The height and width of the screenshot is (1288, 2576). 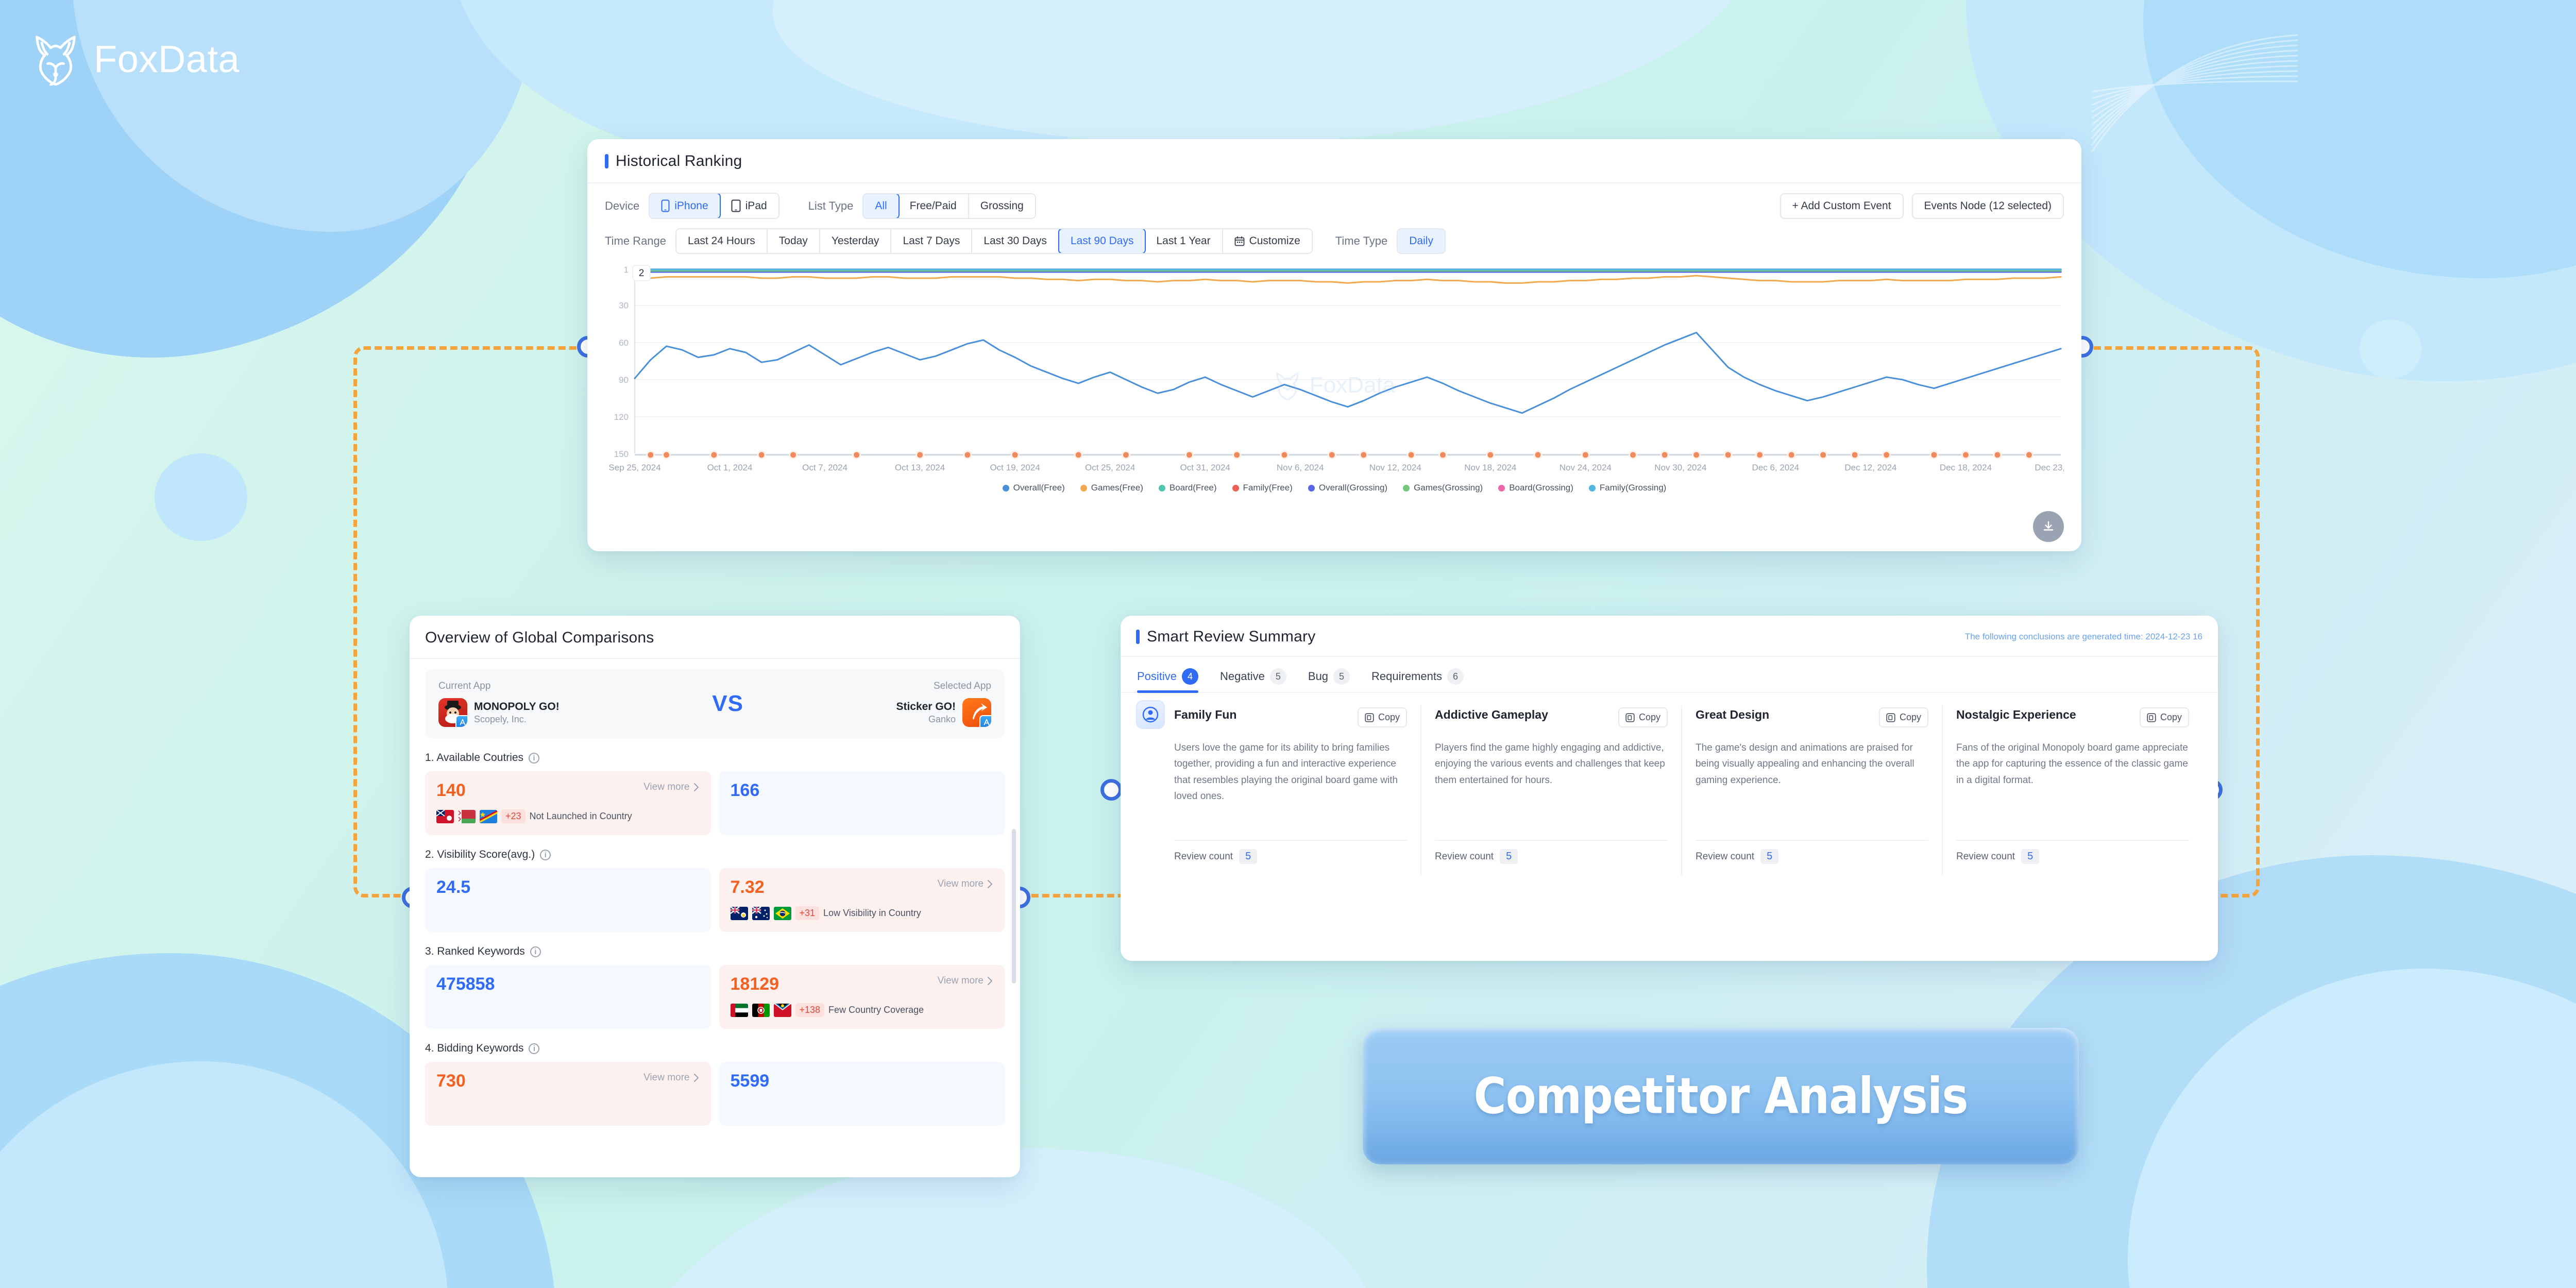 What do you see at coordinates (1187, 488) in the screenshot?
I see `legend-item-boardfree: Board(Free)` at bounding box center [1187, 488].